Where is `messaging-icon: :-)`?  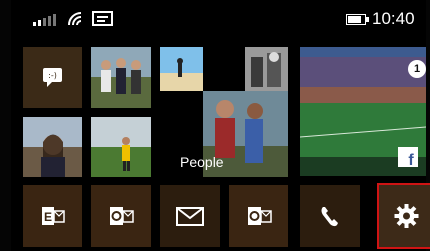 messaging-icon: :-) is located at coordinates (52, 77).